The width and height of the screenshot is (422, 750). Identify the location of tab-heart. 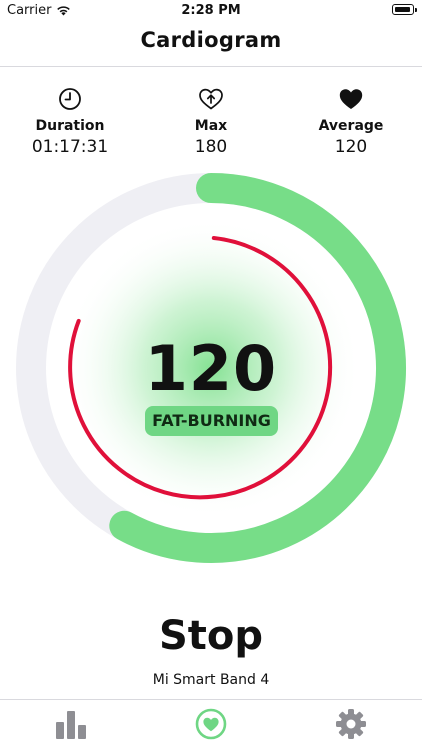
(211, 724).